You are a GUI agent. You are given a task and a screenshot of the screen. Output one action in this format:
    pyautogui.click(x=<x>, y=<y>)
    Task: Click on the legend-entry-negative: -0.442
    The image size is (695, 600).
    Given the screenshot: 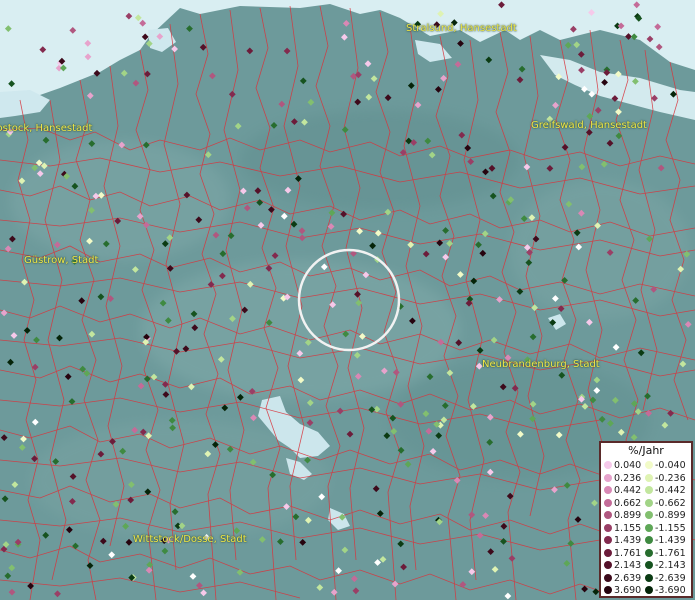 What is the action you would take?
    pyautogui.click(x=665, y=491)
    